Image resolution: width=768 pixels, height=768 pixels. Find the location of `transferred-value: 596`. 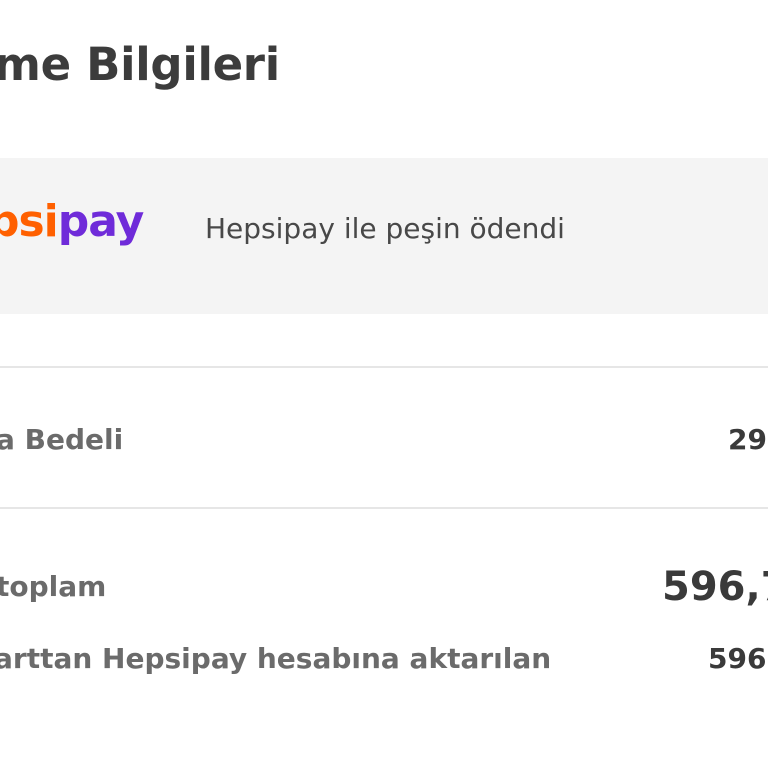

transferred-value: 596 is located at coordinates (737, 658).